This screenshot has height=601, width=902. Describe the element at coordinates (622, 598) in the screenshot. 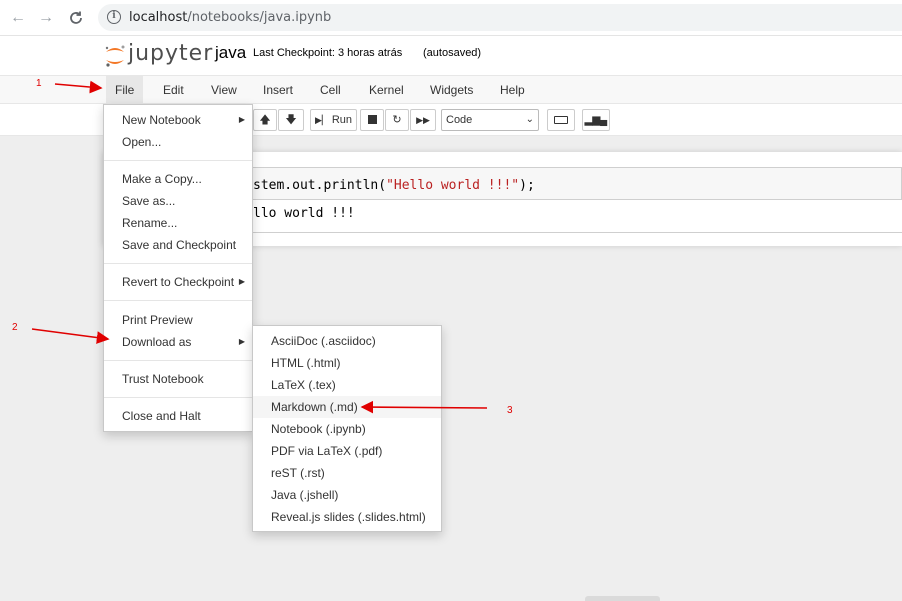

I see `scrollbar-thumb` at that location.